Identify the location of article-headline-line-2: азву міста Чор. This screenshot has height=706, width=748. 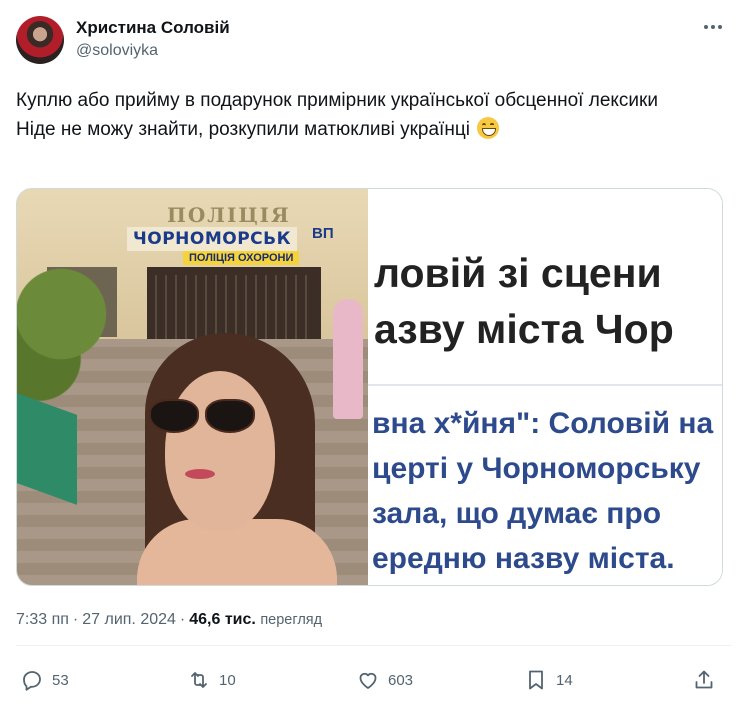
(524, 329).